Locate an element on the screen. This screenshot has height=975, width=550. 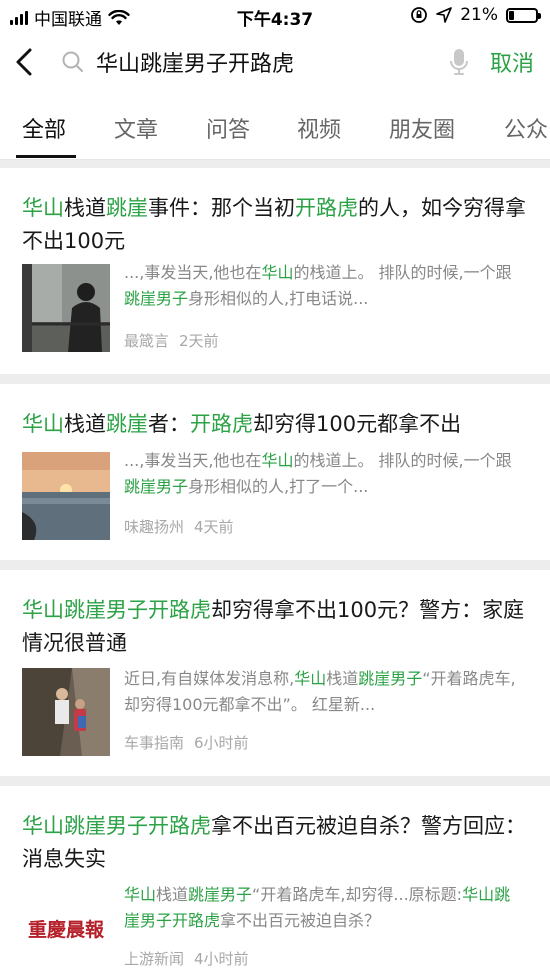
tab-official-accounts: 公众 is located at coordinates (526, 128).